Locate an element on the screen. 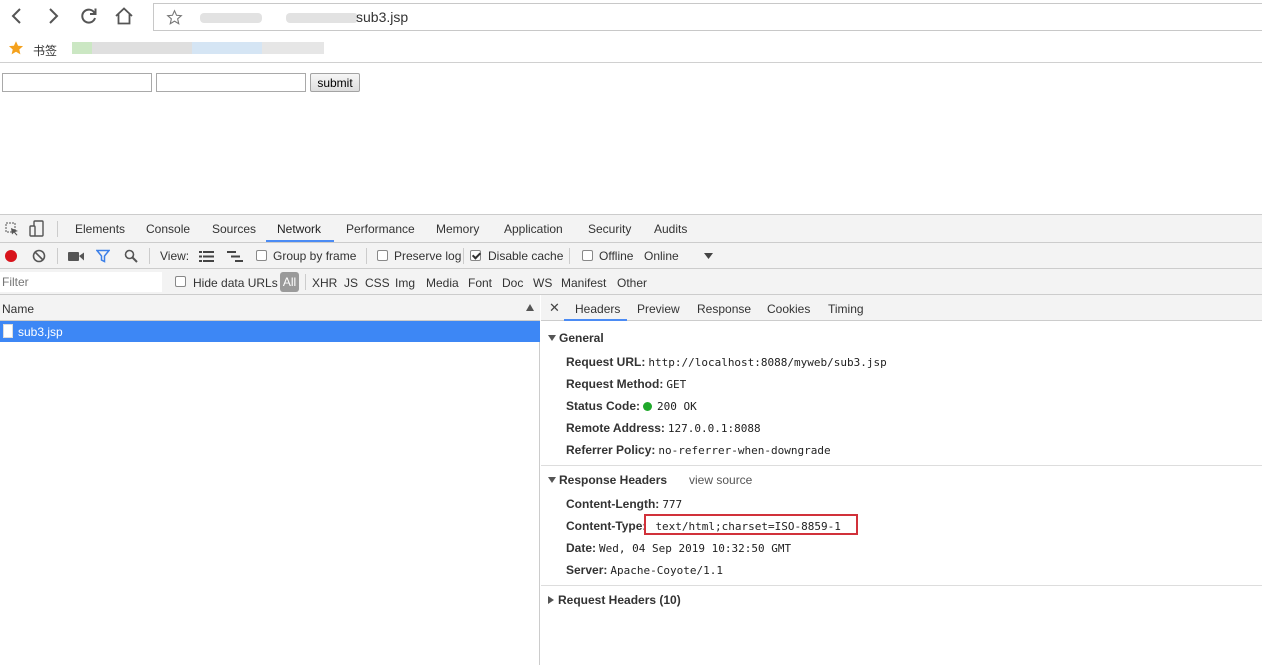 This screenshot has width=1262, height=665. request-headers-section-header: Request Headers (10) is located at coordinates (614, 600).